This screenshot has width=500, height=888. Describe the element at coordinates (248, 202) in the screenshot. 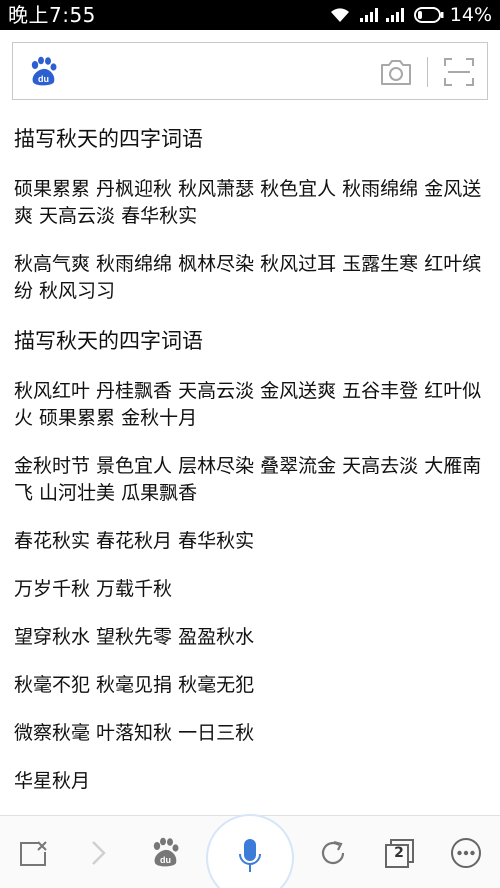

I see `word-paragraph: 硕果累累 丹枫迎秋 秋风萧瑟 秋色宜人 秋雨绵绵 金风送爽 天高云淡 春华秋实` at that location.